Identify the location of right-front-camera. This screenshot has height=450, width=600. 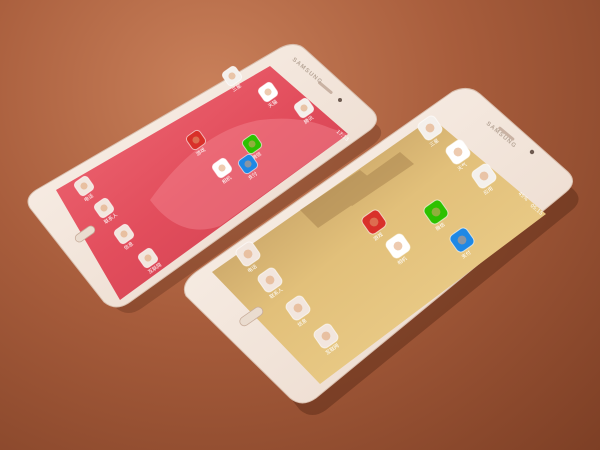
(532, 152).